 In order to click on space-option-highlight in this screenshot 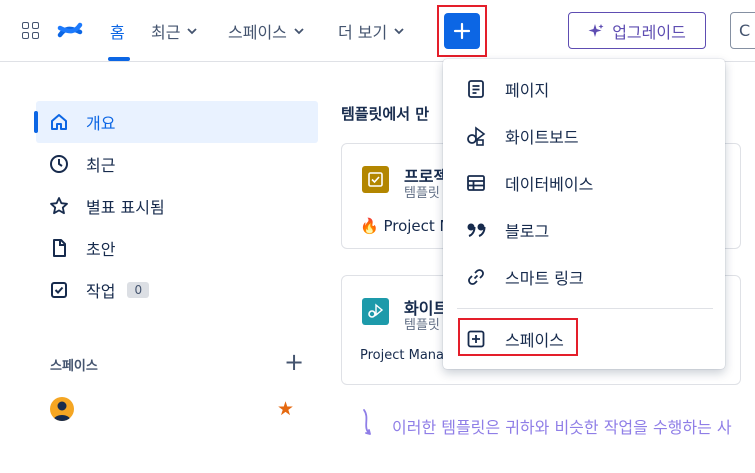, I will do `click(518, 337)`.